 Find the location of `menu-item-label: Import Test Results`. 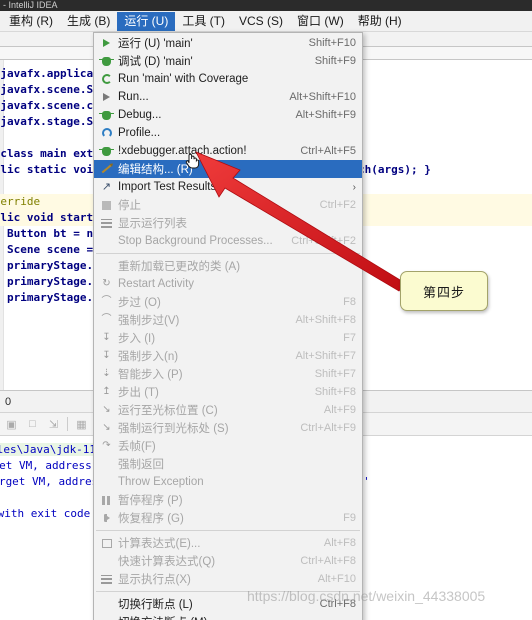

menu-item-label: Import Test Results is located at coordinates (167, 187).